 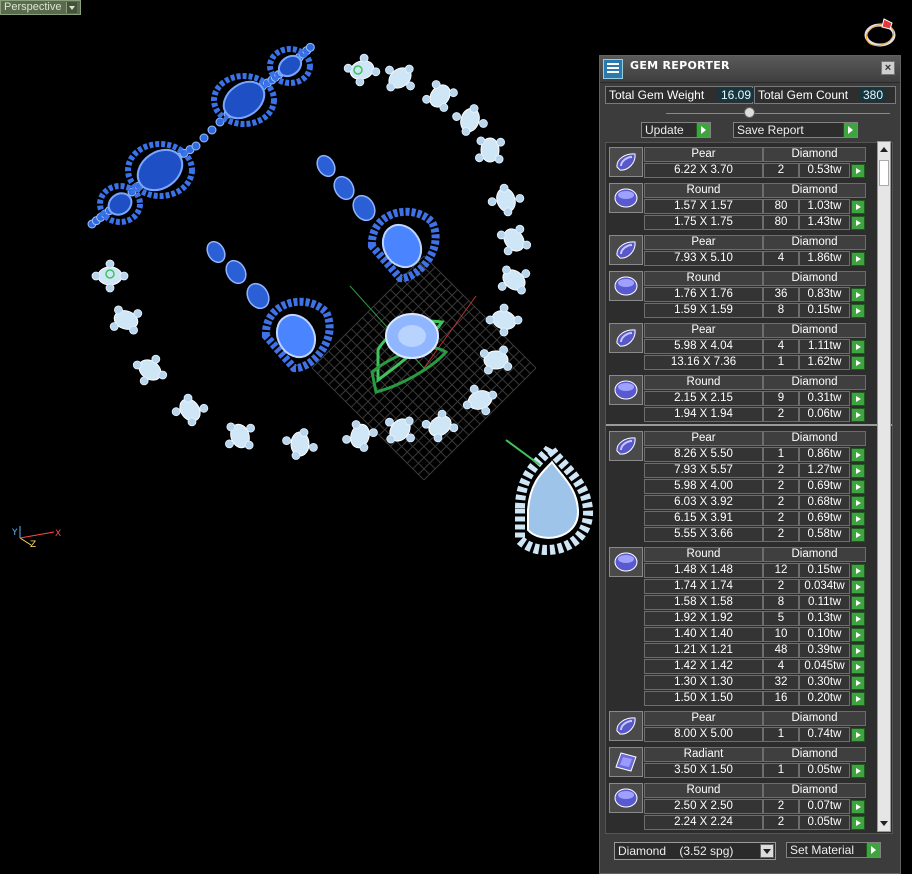 What do you see at coordinates (884, 486) in the screenshot?
I see `gem-list-scrollbar` at bounding box center [884, 486].